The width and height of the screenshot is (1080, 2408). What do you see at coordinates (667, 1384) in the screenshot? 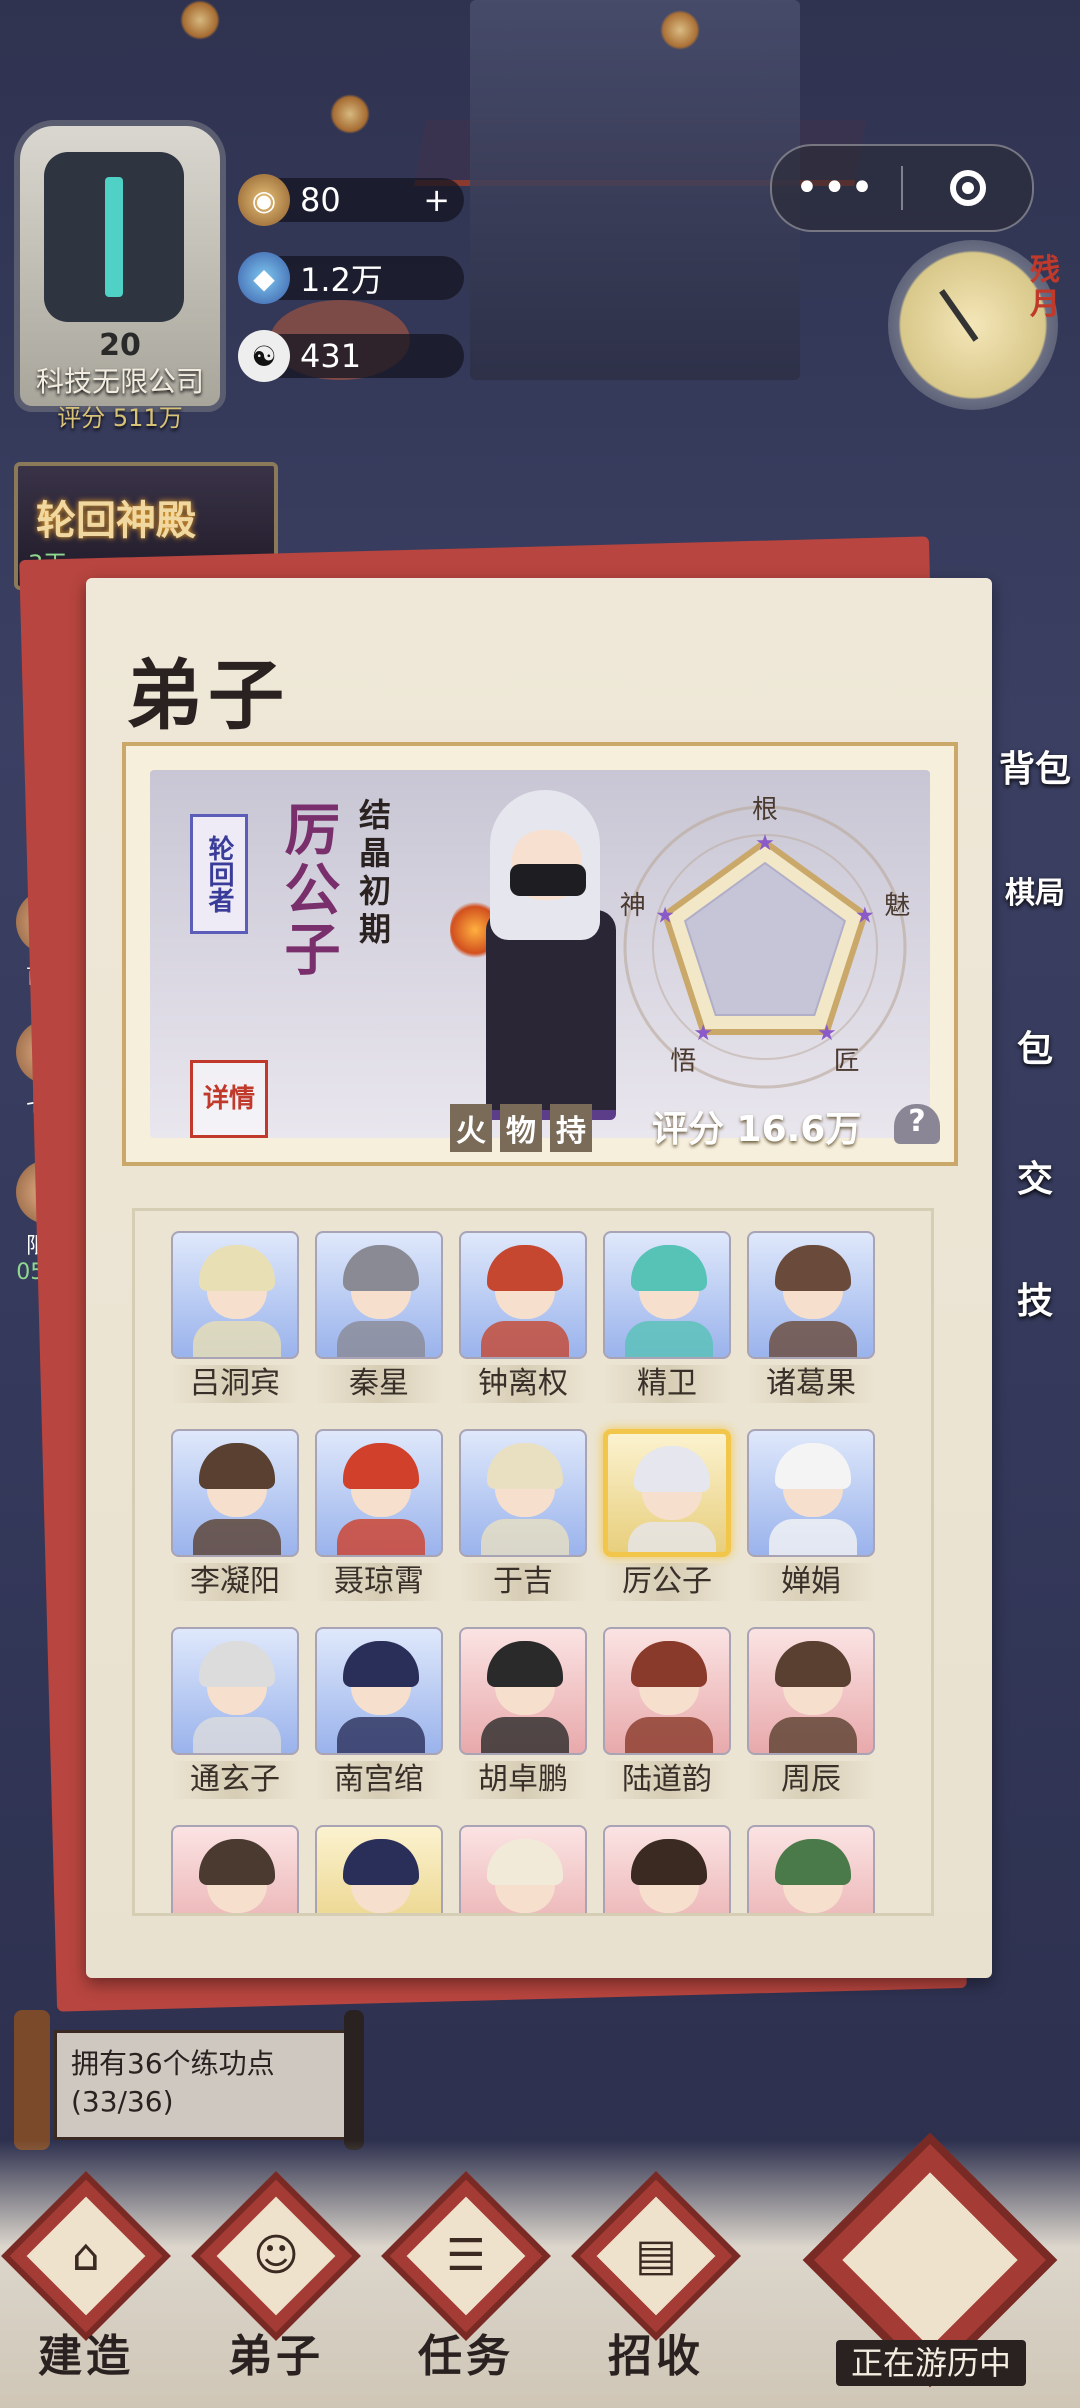
I see `disciple-name: 精卫` at bounding box center [667, 1384].